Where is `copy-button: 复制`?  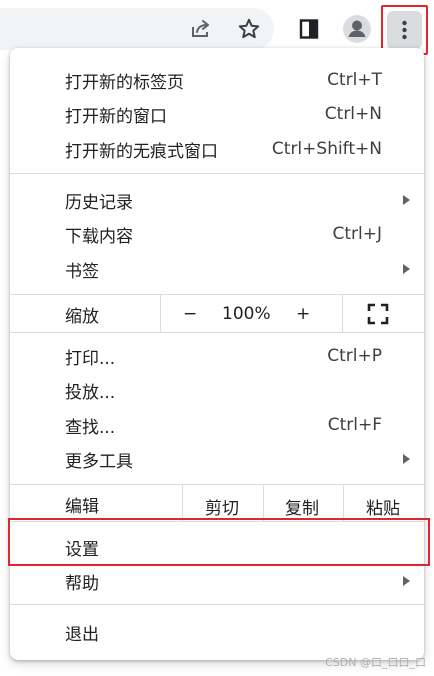 copy-button: 复制 is located at coordinates (302, 506).